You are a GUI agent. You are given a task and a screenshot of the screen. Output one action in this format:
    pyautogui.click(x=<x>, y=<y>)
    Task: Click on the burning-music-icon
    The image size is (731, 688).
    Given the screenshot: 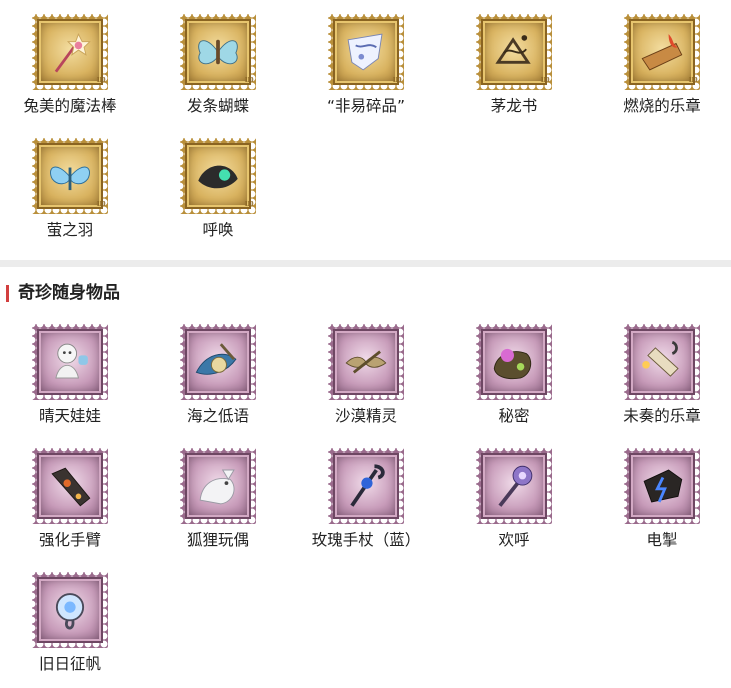 What is the action you would take?
    pyautogui.click(x=662, y=52)
    